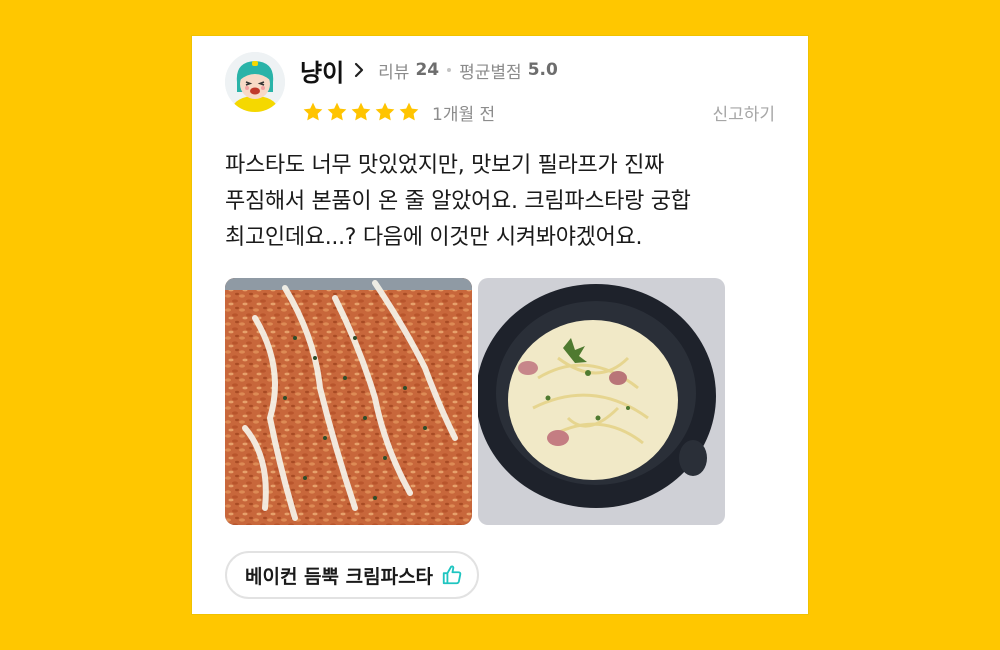  What do you see at coordinates (348, 401) in the screenshot?
I see `pilaf-photo` at bounding box center [348, 401].